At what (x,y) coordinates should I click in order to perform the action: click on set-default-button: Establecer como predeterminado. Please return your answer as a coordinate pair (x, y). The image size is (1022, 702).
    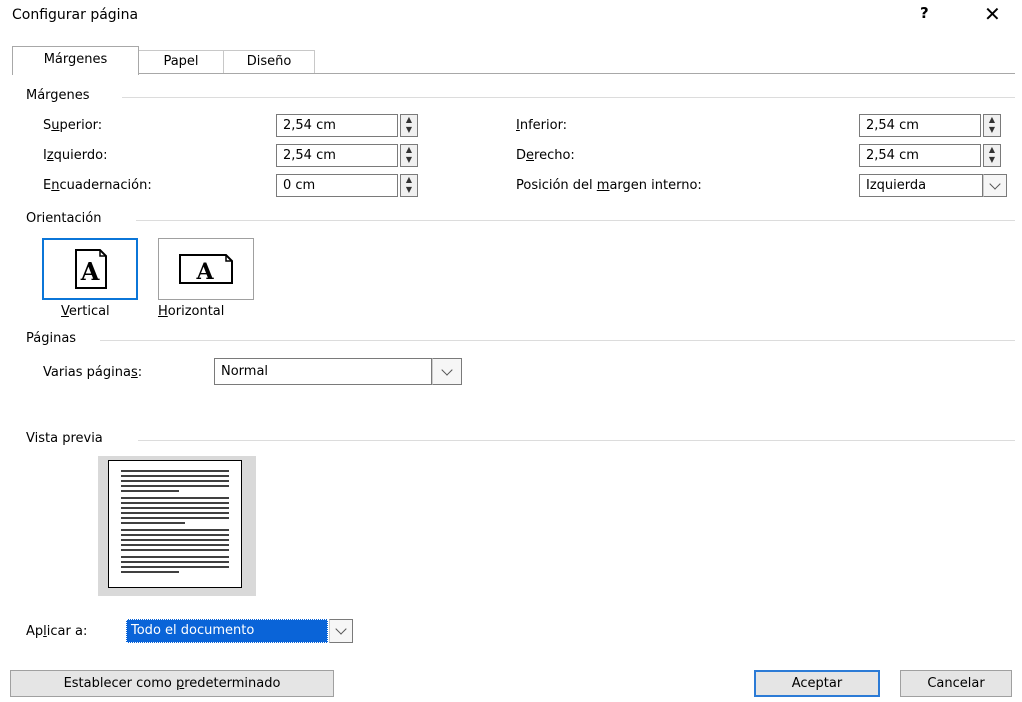
    Looking at the image, I should click on (172, 683).